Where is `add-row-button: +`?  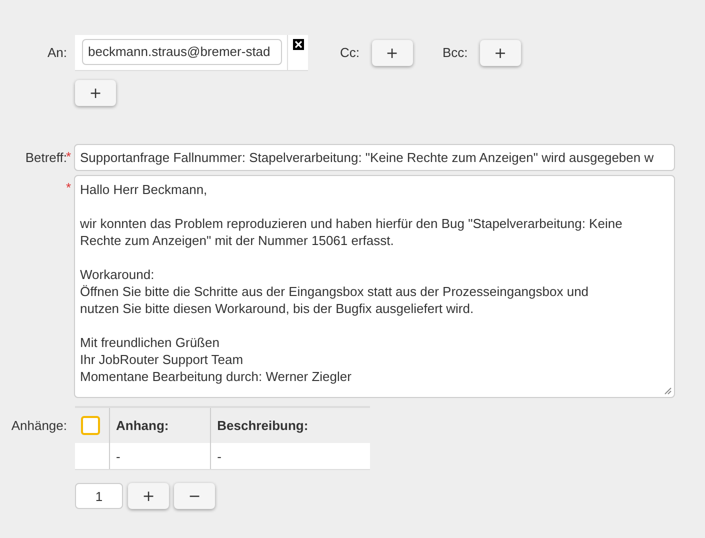 add-row-button: + is located at coordinates (148, 496).